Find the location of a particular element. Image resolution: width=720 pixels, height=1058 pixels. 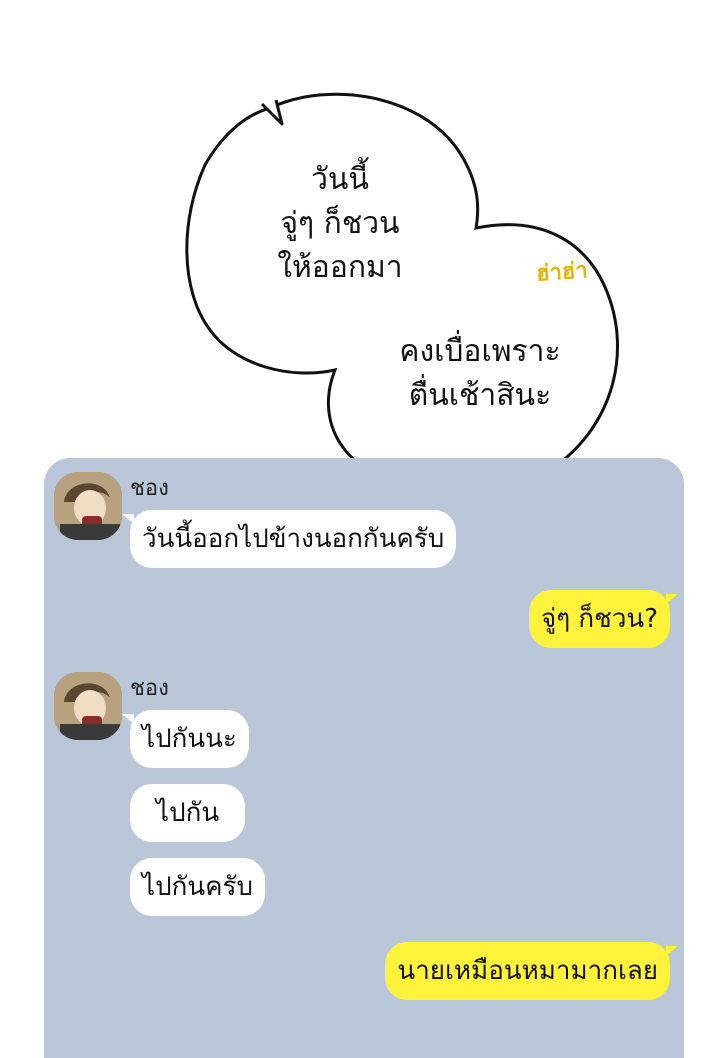

incoming-message: ไปกัน is located at coordinates (188, 813).